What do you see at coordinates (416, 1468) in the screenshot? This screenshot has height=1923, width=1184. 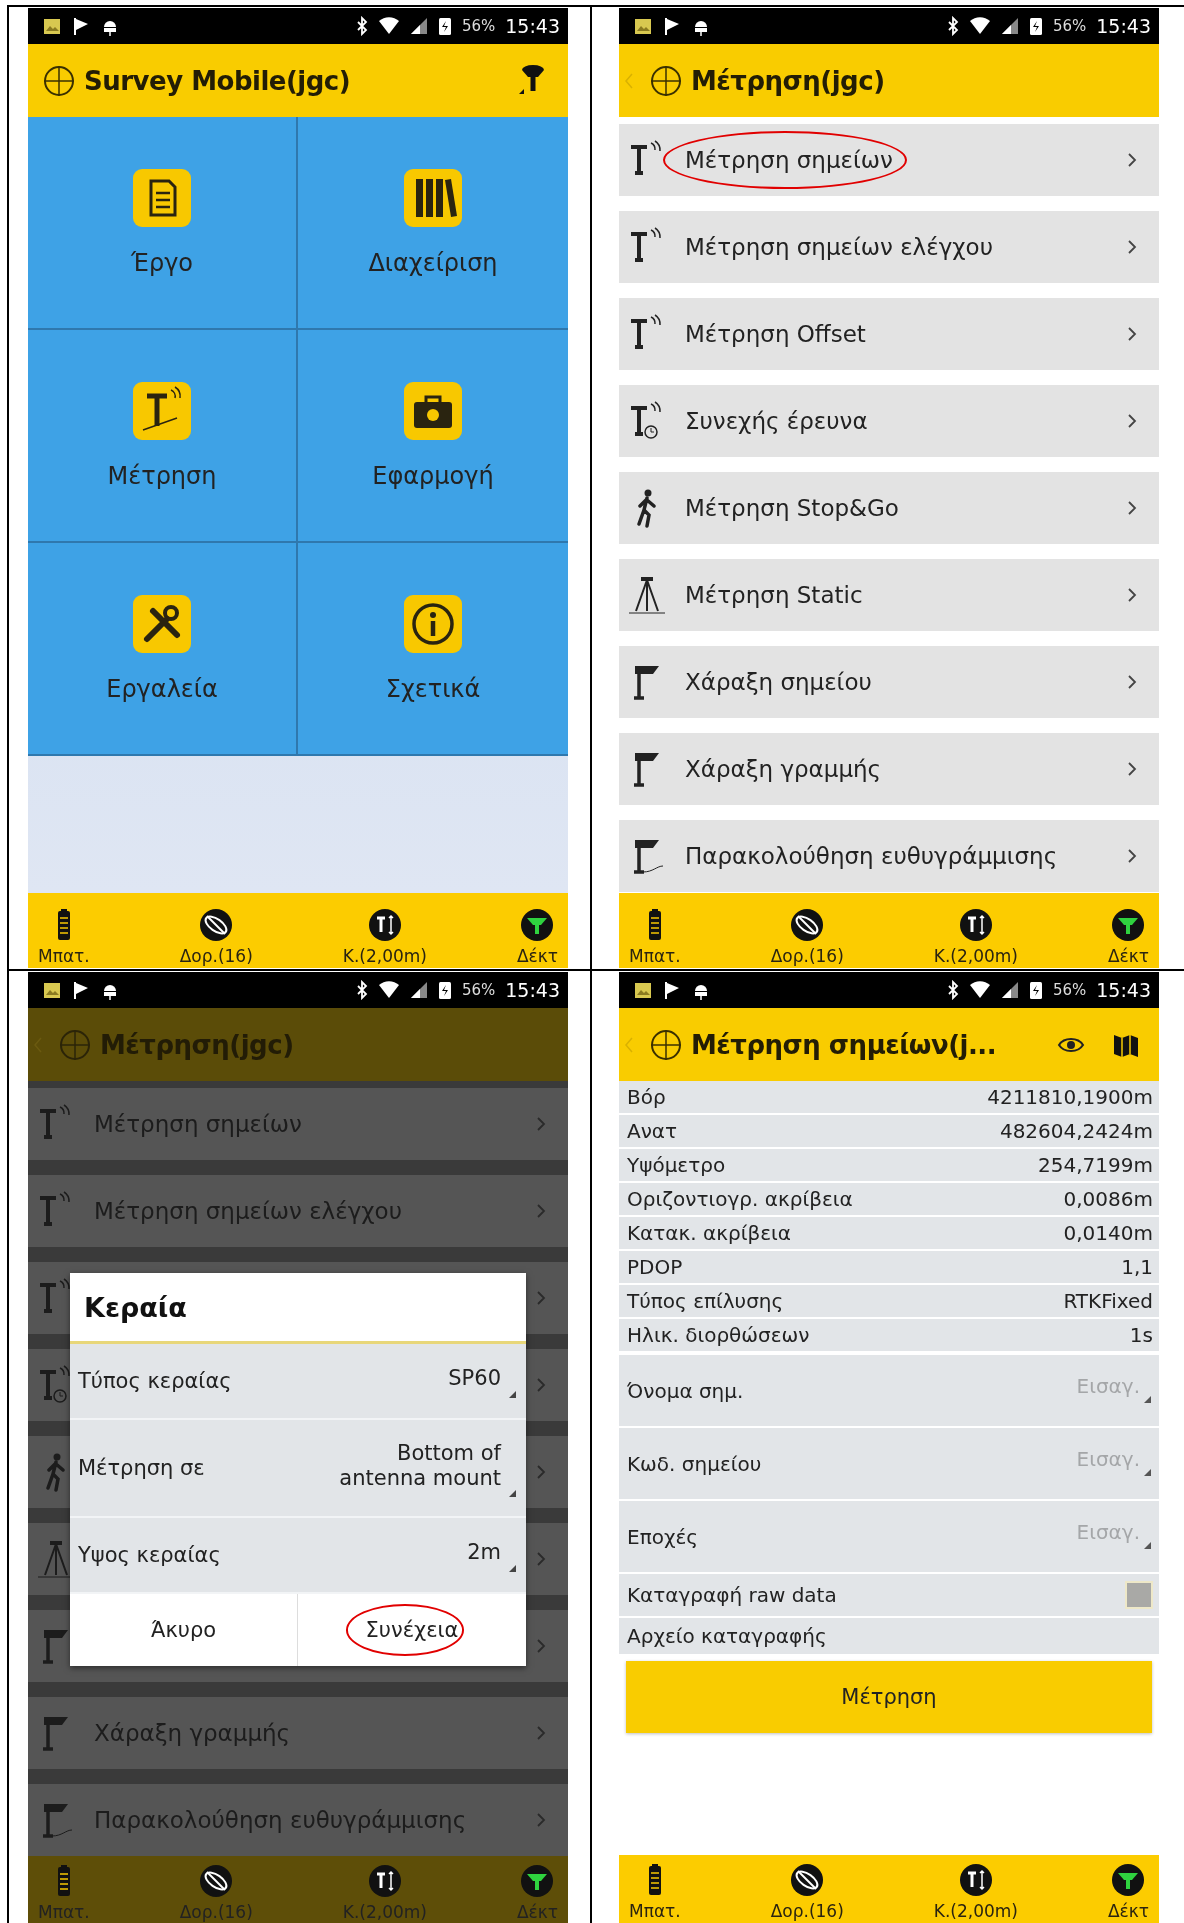 I see `dropdown: Bottom of antenna mount` at bounding box center [416, 1468].